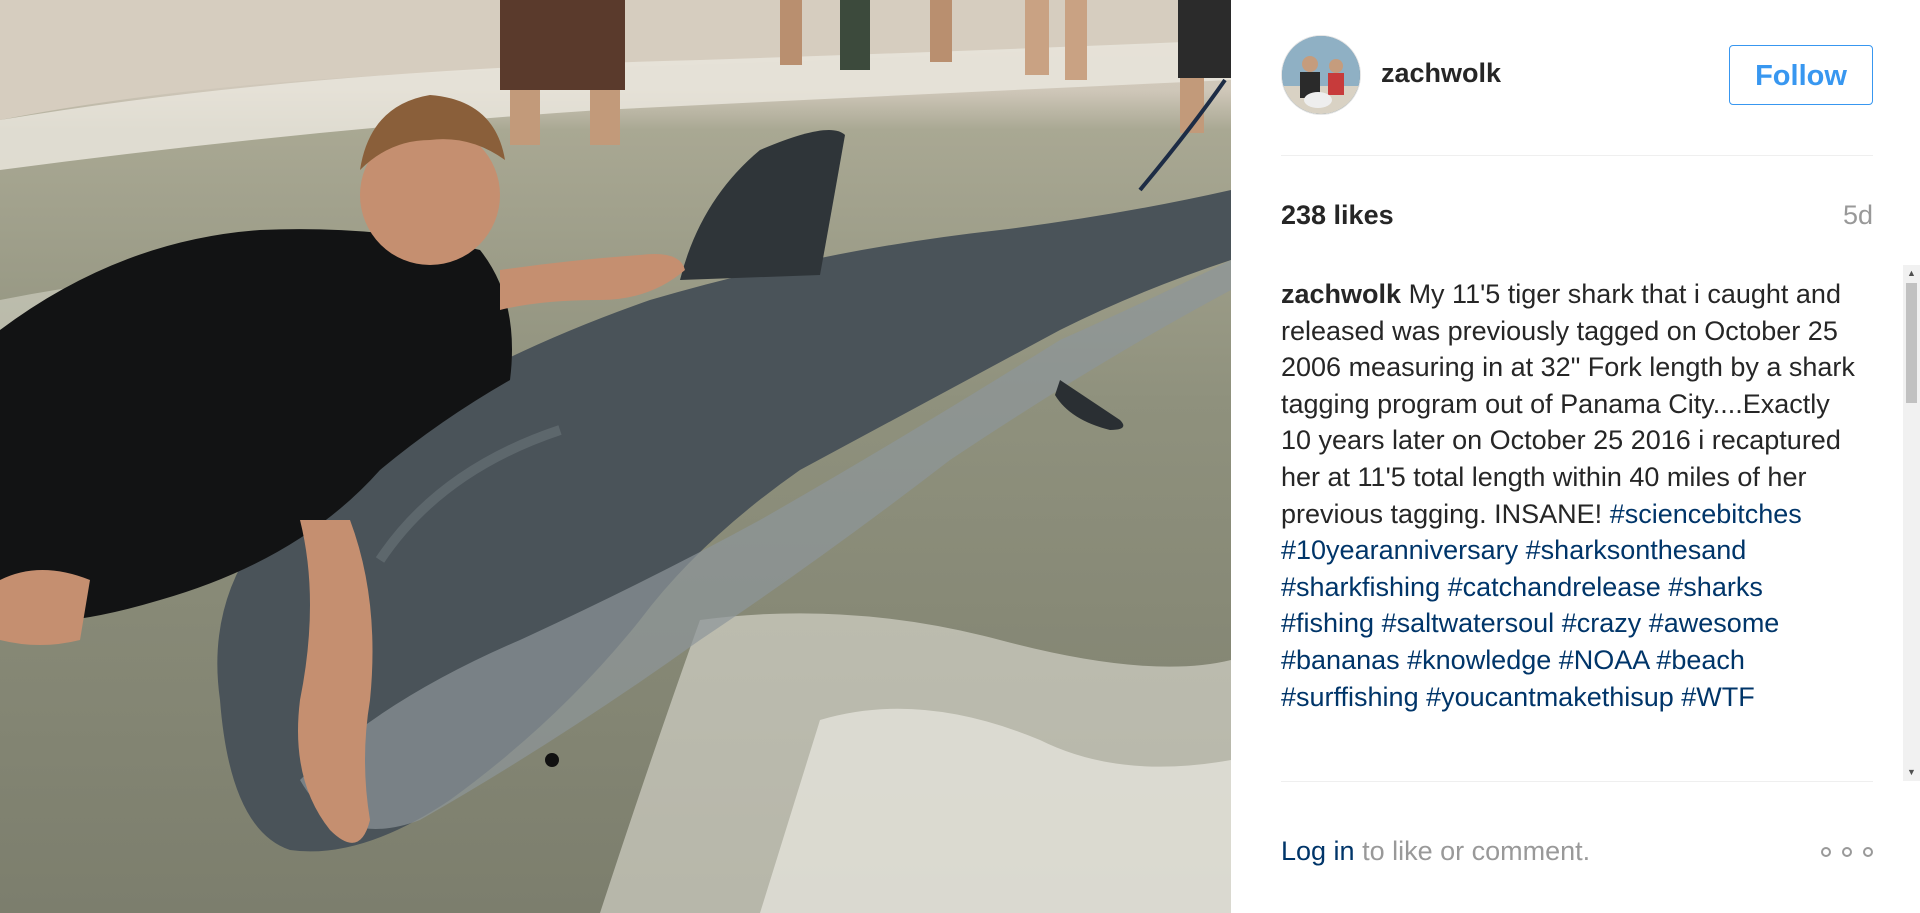 The width and height of the screenshot is (1920, 913). I want to click on login-link: Log in, so click(1318, 851).